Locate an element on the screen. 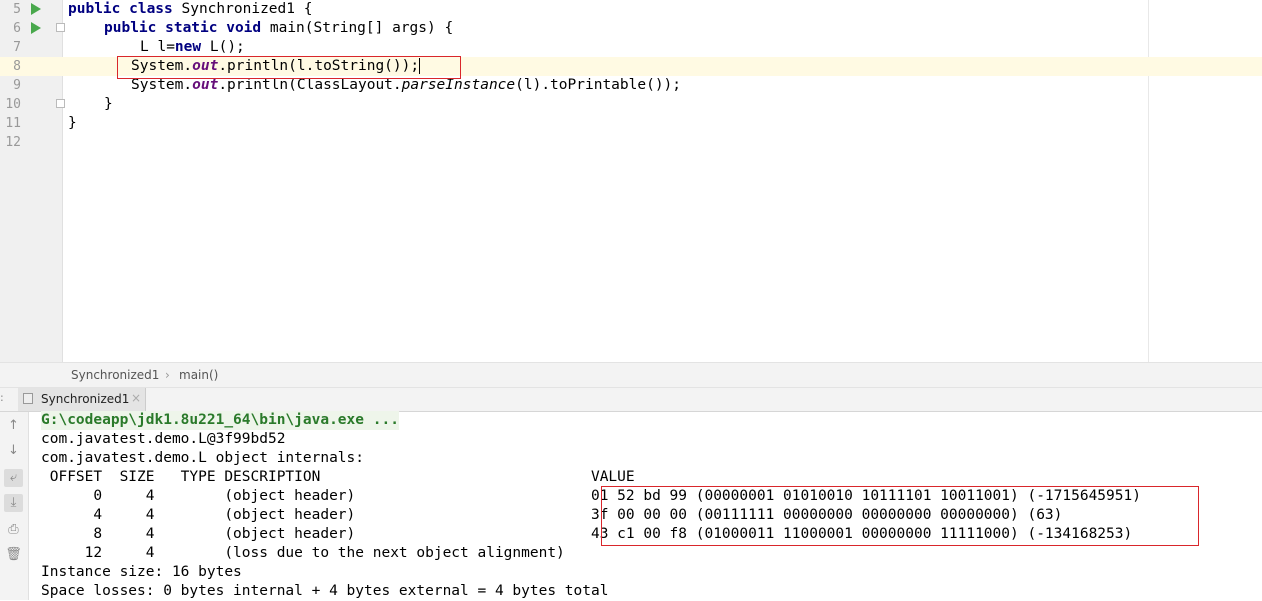  code-token: .println(ClassLayout. is located at coordinates (310, 85).